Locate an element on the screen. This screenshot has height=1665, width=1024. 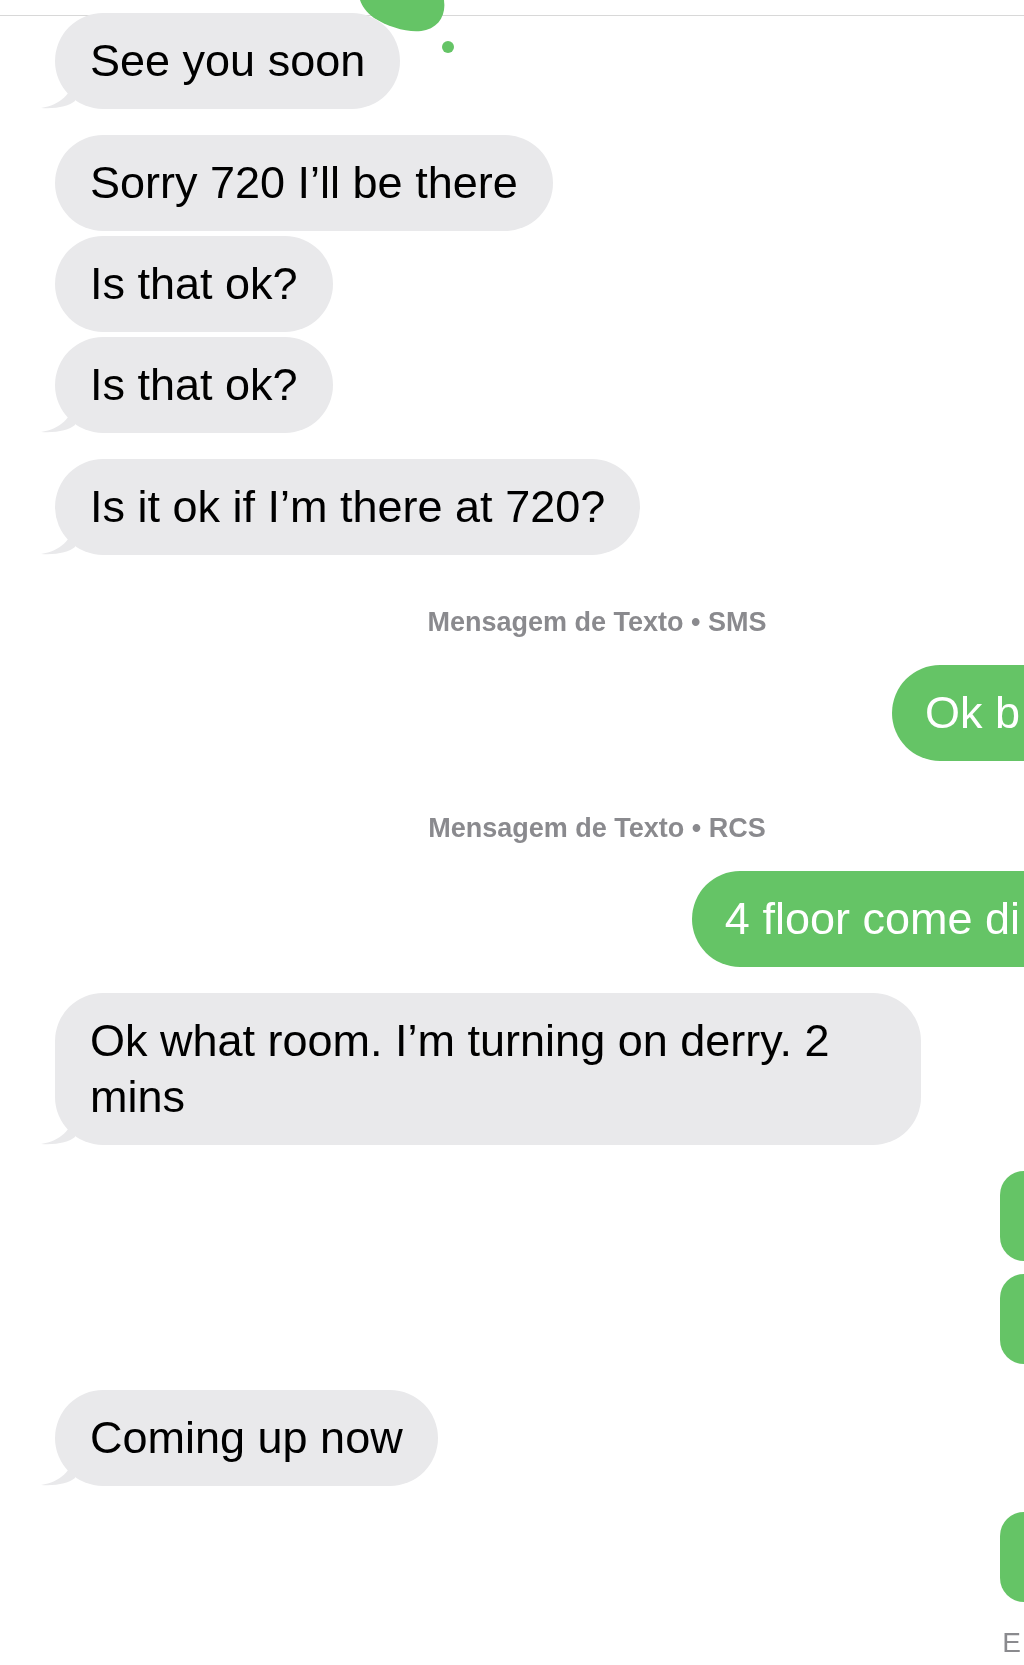
message-bubble: Ok what room. I’m turning on derry. 2 mins is located at coordinates (488, 1069).